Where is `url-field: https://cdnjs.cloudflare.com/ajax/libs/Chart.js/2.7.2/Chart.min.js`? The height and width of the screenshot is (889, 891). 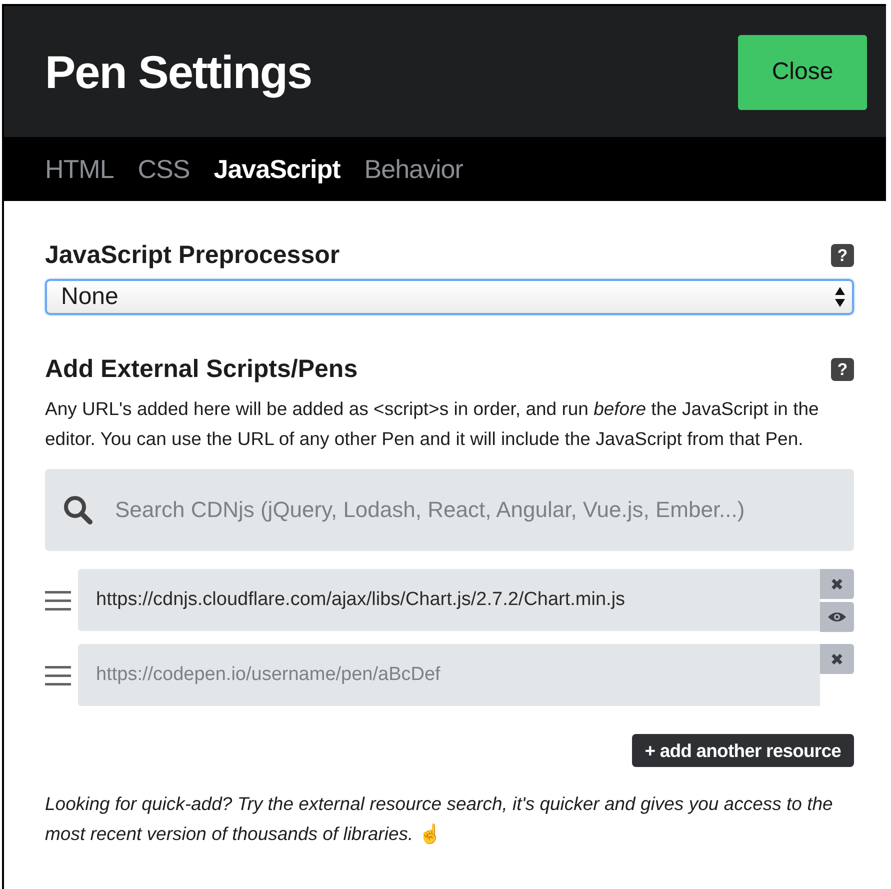
url-field: https://cdnjs.cloudflare.com/ajax/libs/Chart.js/2.7.2/Chart.min.js is located at coordinates (449, 600).